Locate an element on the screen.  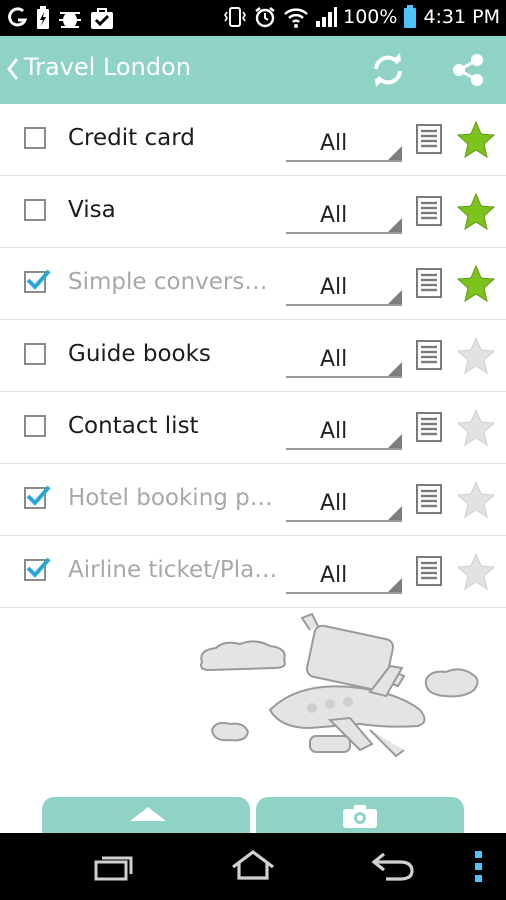
system-icons: 100% 4:31 PM is located at coordinates (361, 17).